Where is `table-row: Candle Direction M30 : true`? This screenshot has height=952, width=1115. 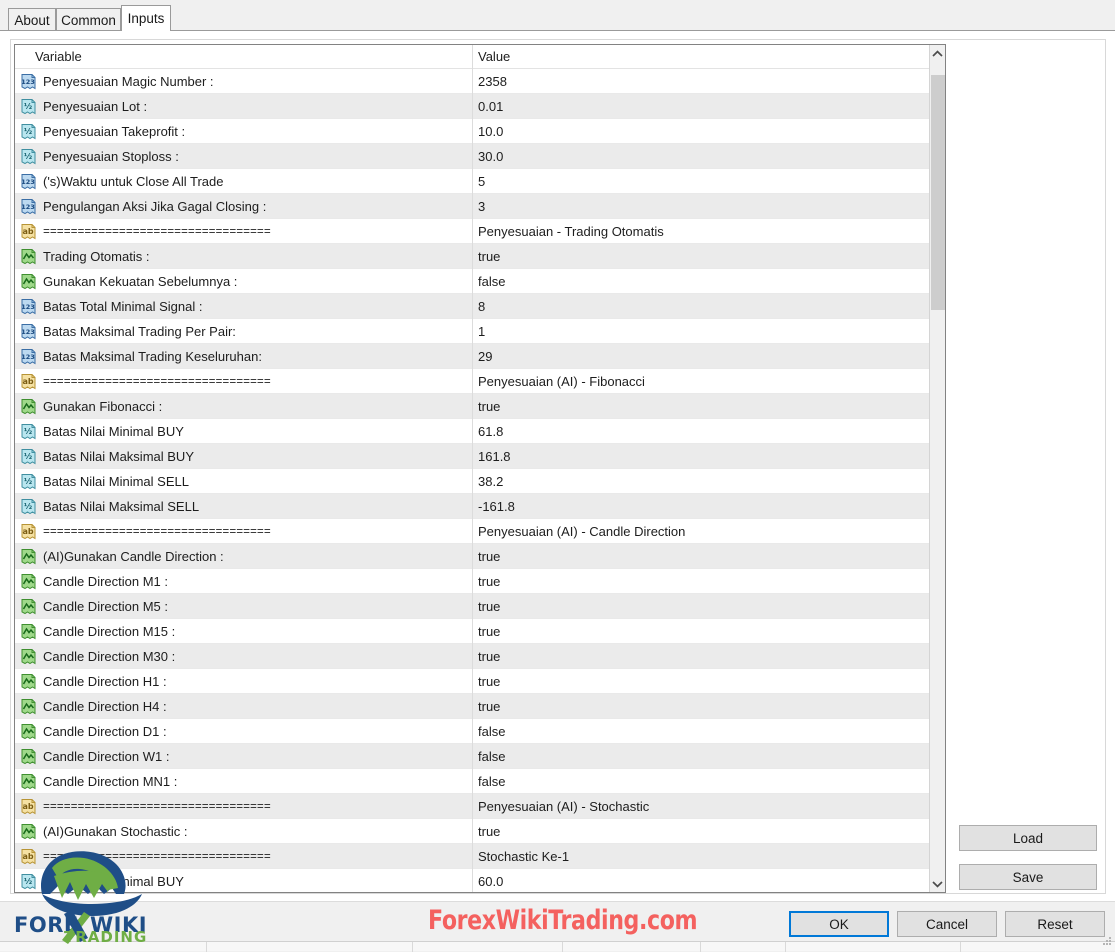
table-row: Candle Direction M30 : true is located at coordinates (474, 656).